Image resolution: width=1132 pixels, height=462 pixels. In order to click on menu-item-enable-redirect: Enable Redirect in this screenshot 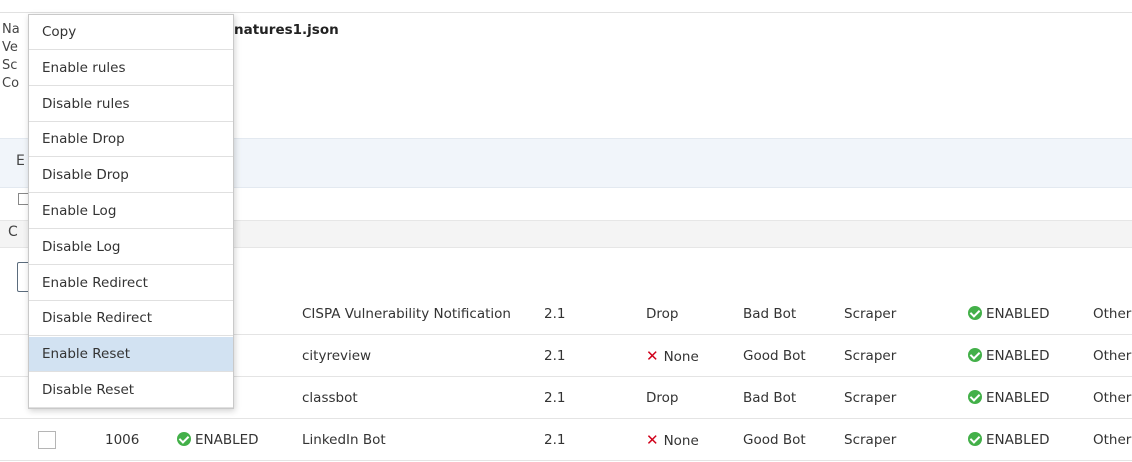, I will do `click(131, 283)`.